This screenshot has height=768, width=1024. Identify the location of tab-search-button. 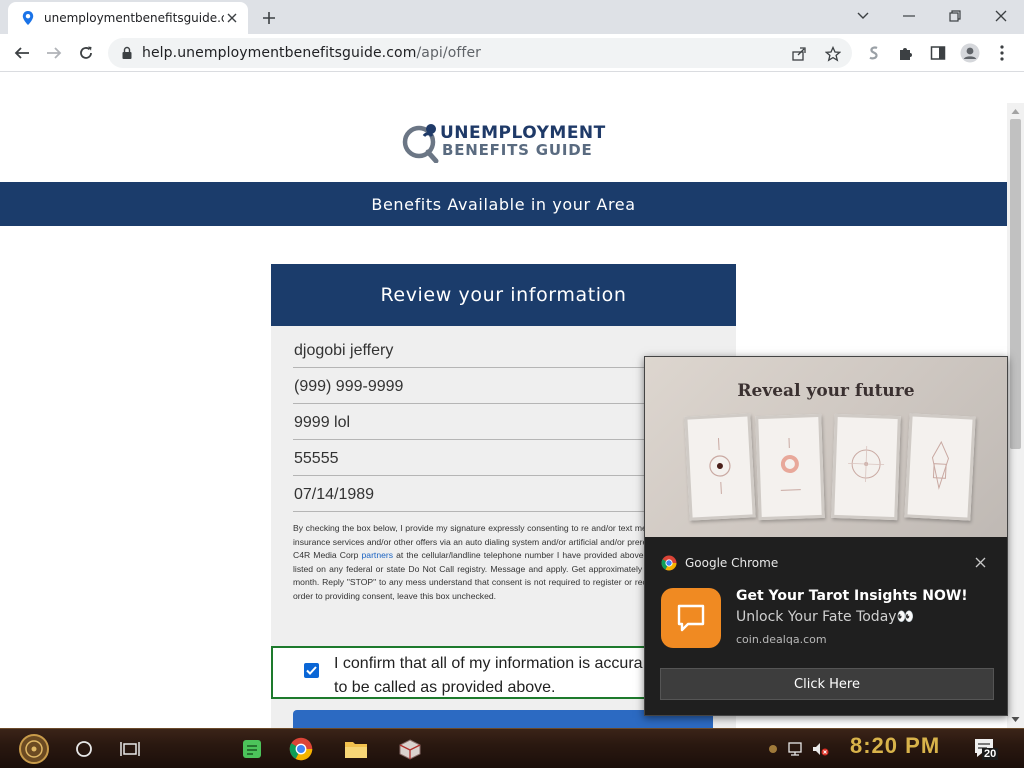
(863, 16).